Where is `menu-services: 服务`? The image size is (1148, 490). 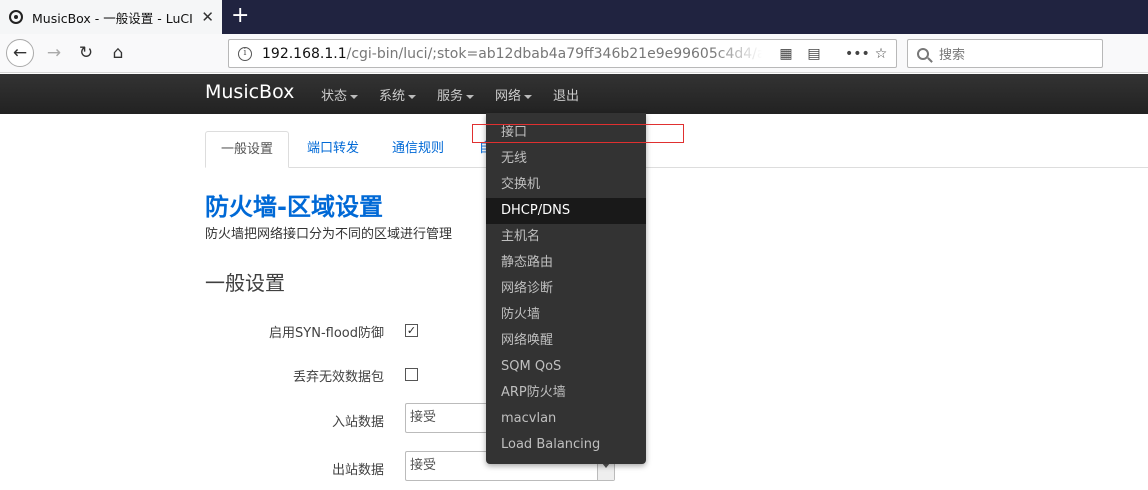 menu-services: 服务 is located at coordinates (456, 94).